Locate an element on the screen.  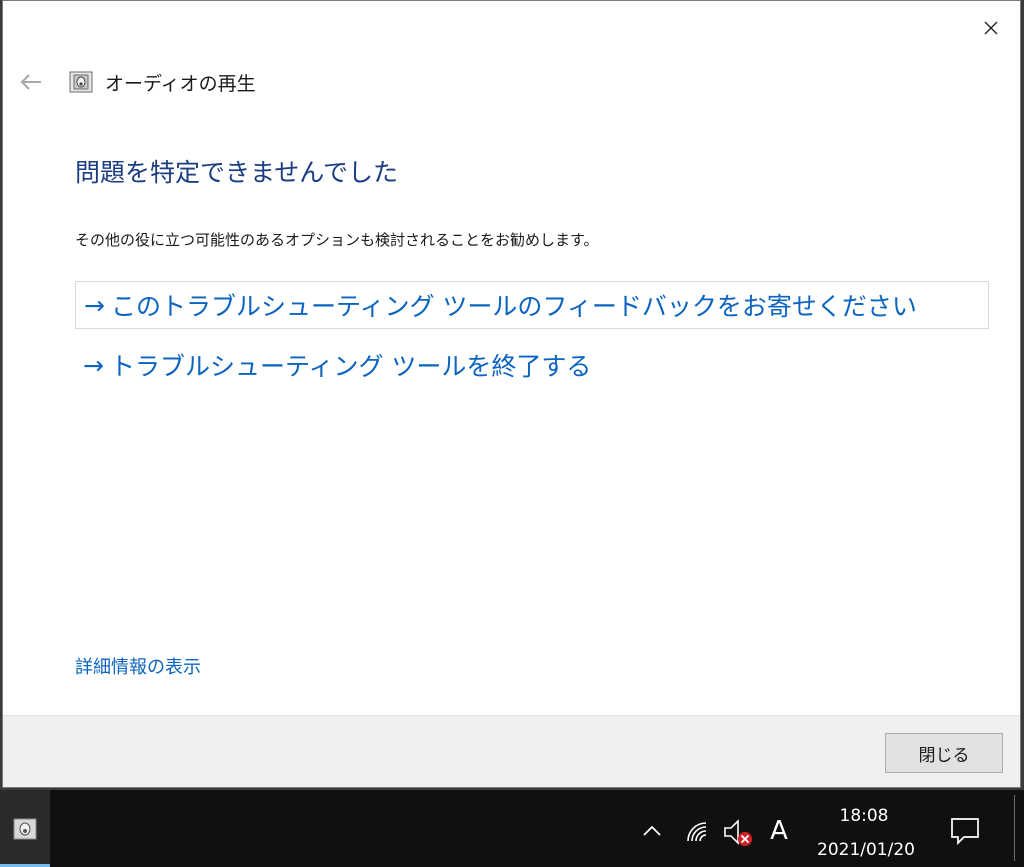
dialog-footer: 閉じる is located at coordinates (511, 751).